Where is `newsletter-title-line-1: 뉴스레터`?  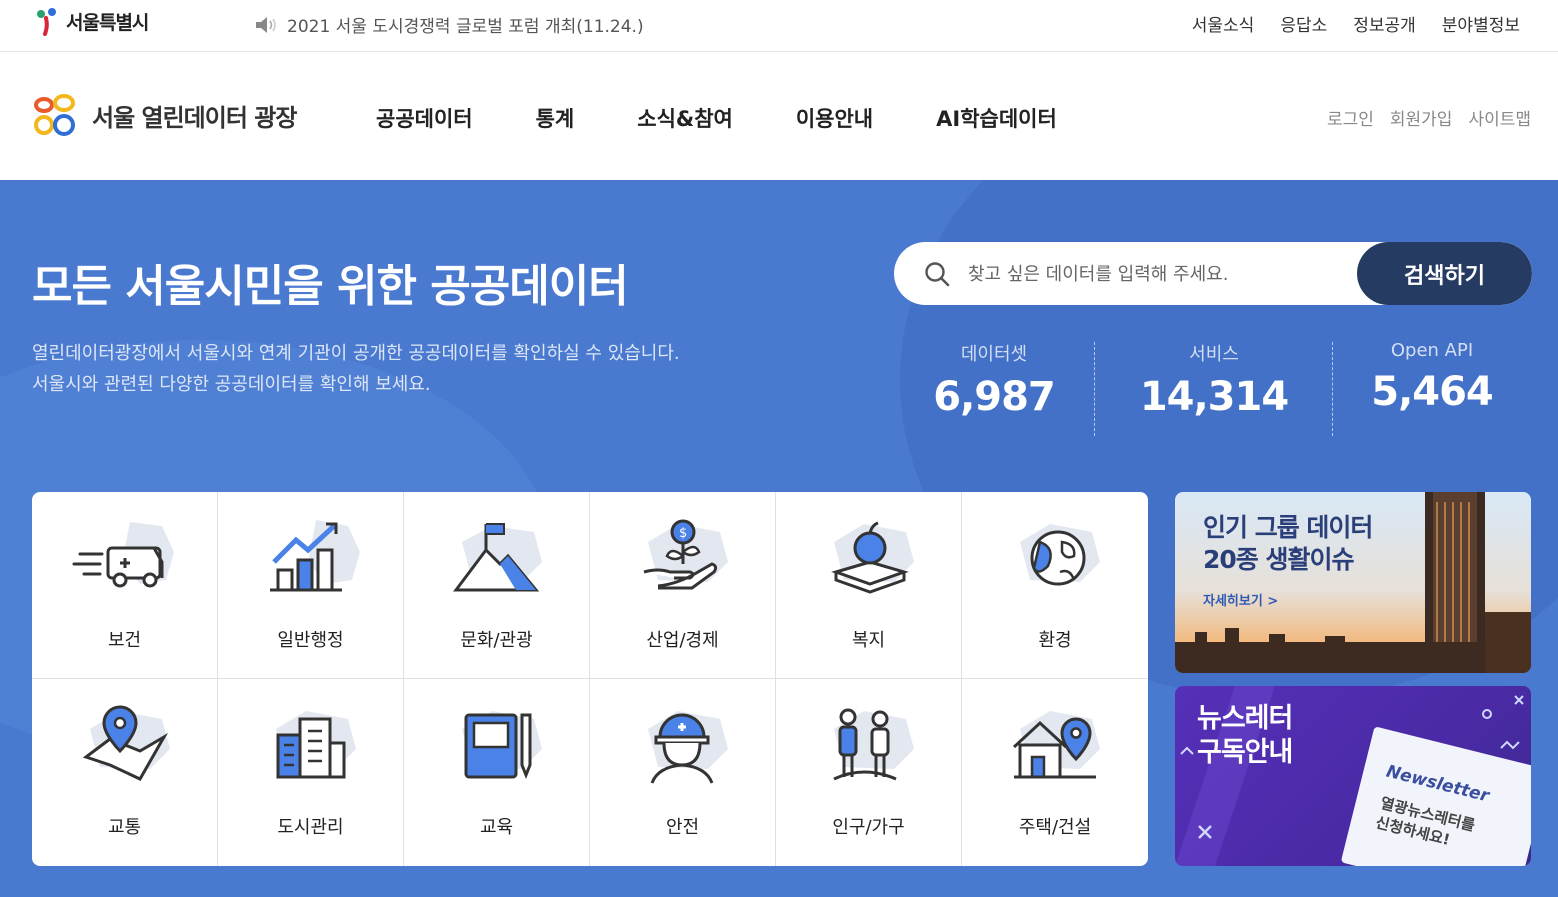
newsletter-title-line-1: 뉴스레터 is located at coordinates (1245, 718).